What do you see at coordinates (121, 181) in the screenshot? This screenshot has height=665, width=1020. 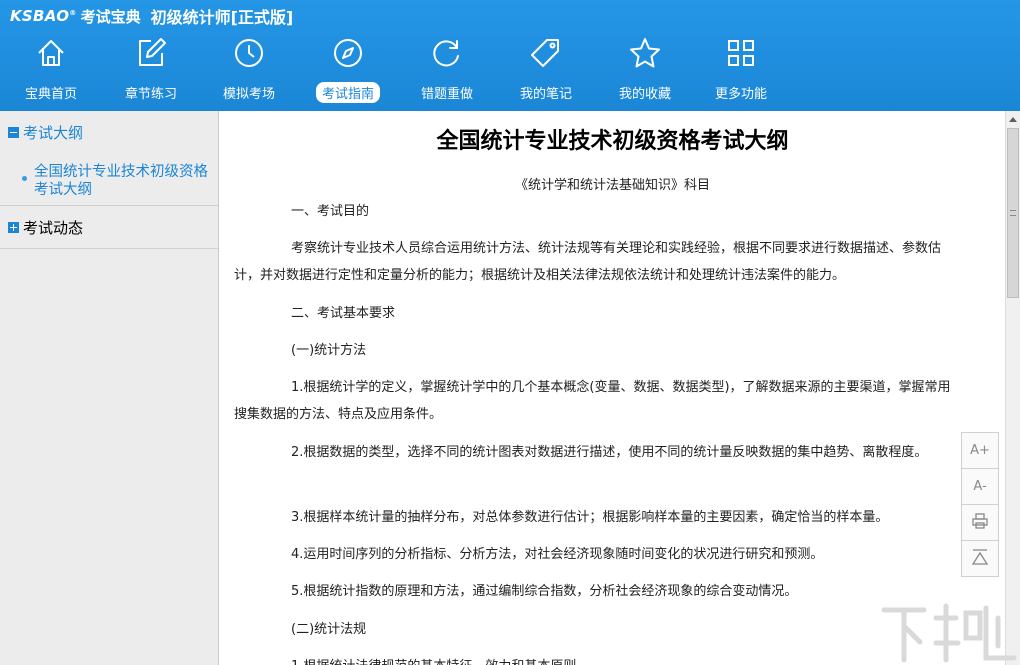 I see `sidebar-item-label: 全国统计专业技术初级资格考试大纲` at bounding box center [121, 181].